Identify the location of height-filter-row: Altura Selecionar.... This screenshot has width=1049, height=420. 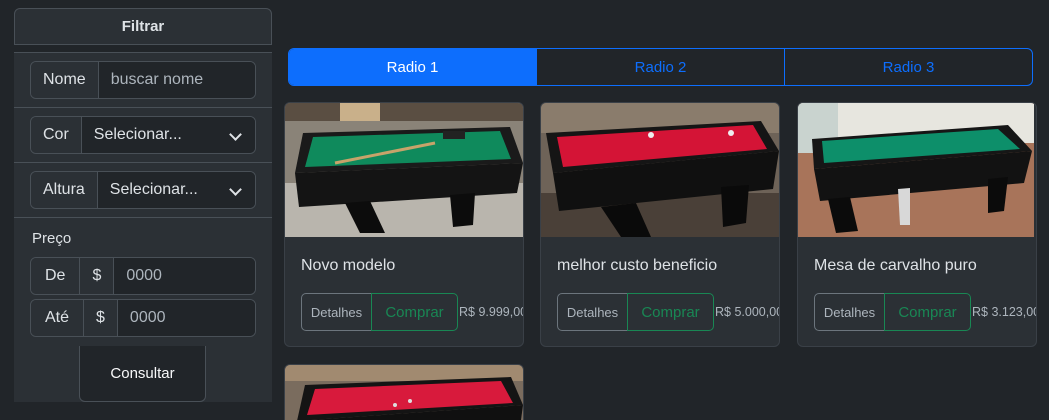
(143, 190).